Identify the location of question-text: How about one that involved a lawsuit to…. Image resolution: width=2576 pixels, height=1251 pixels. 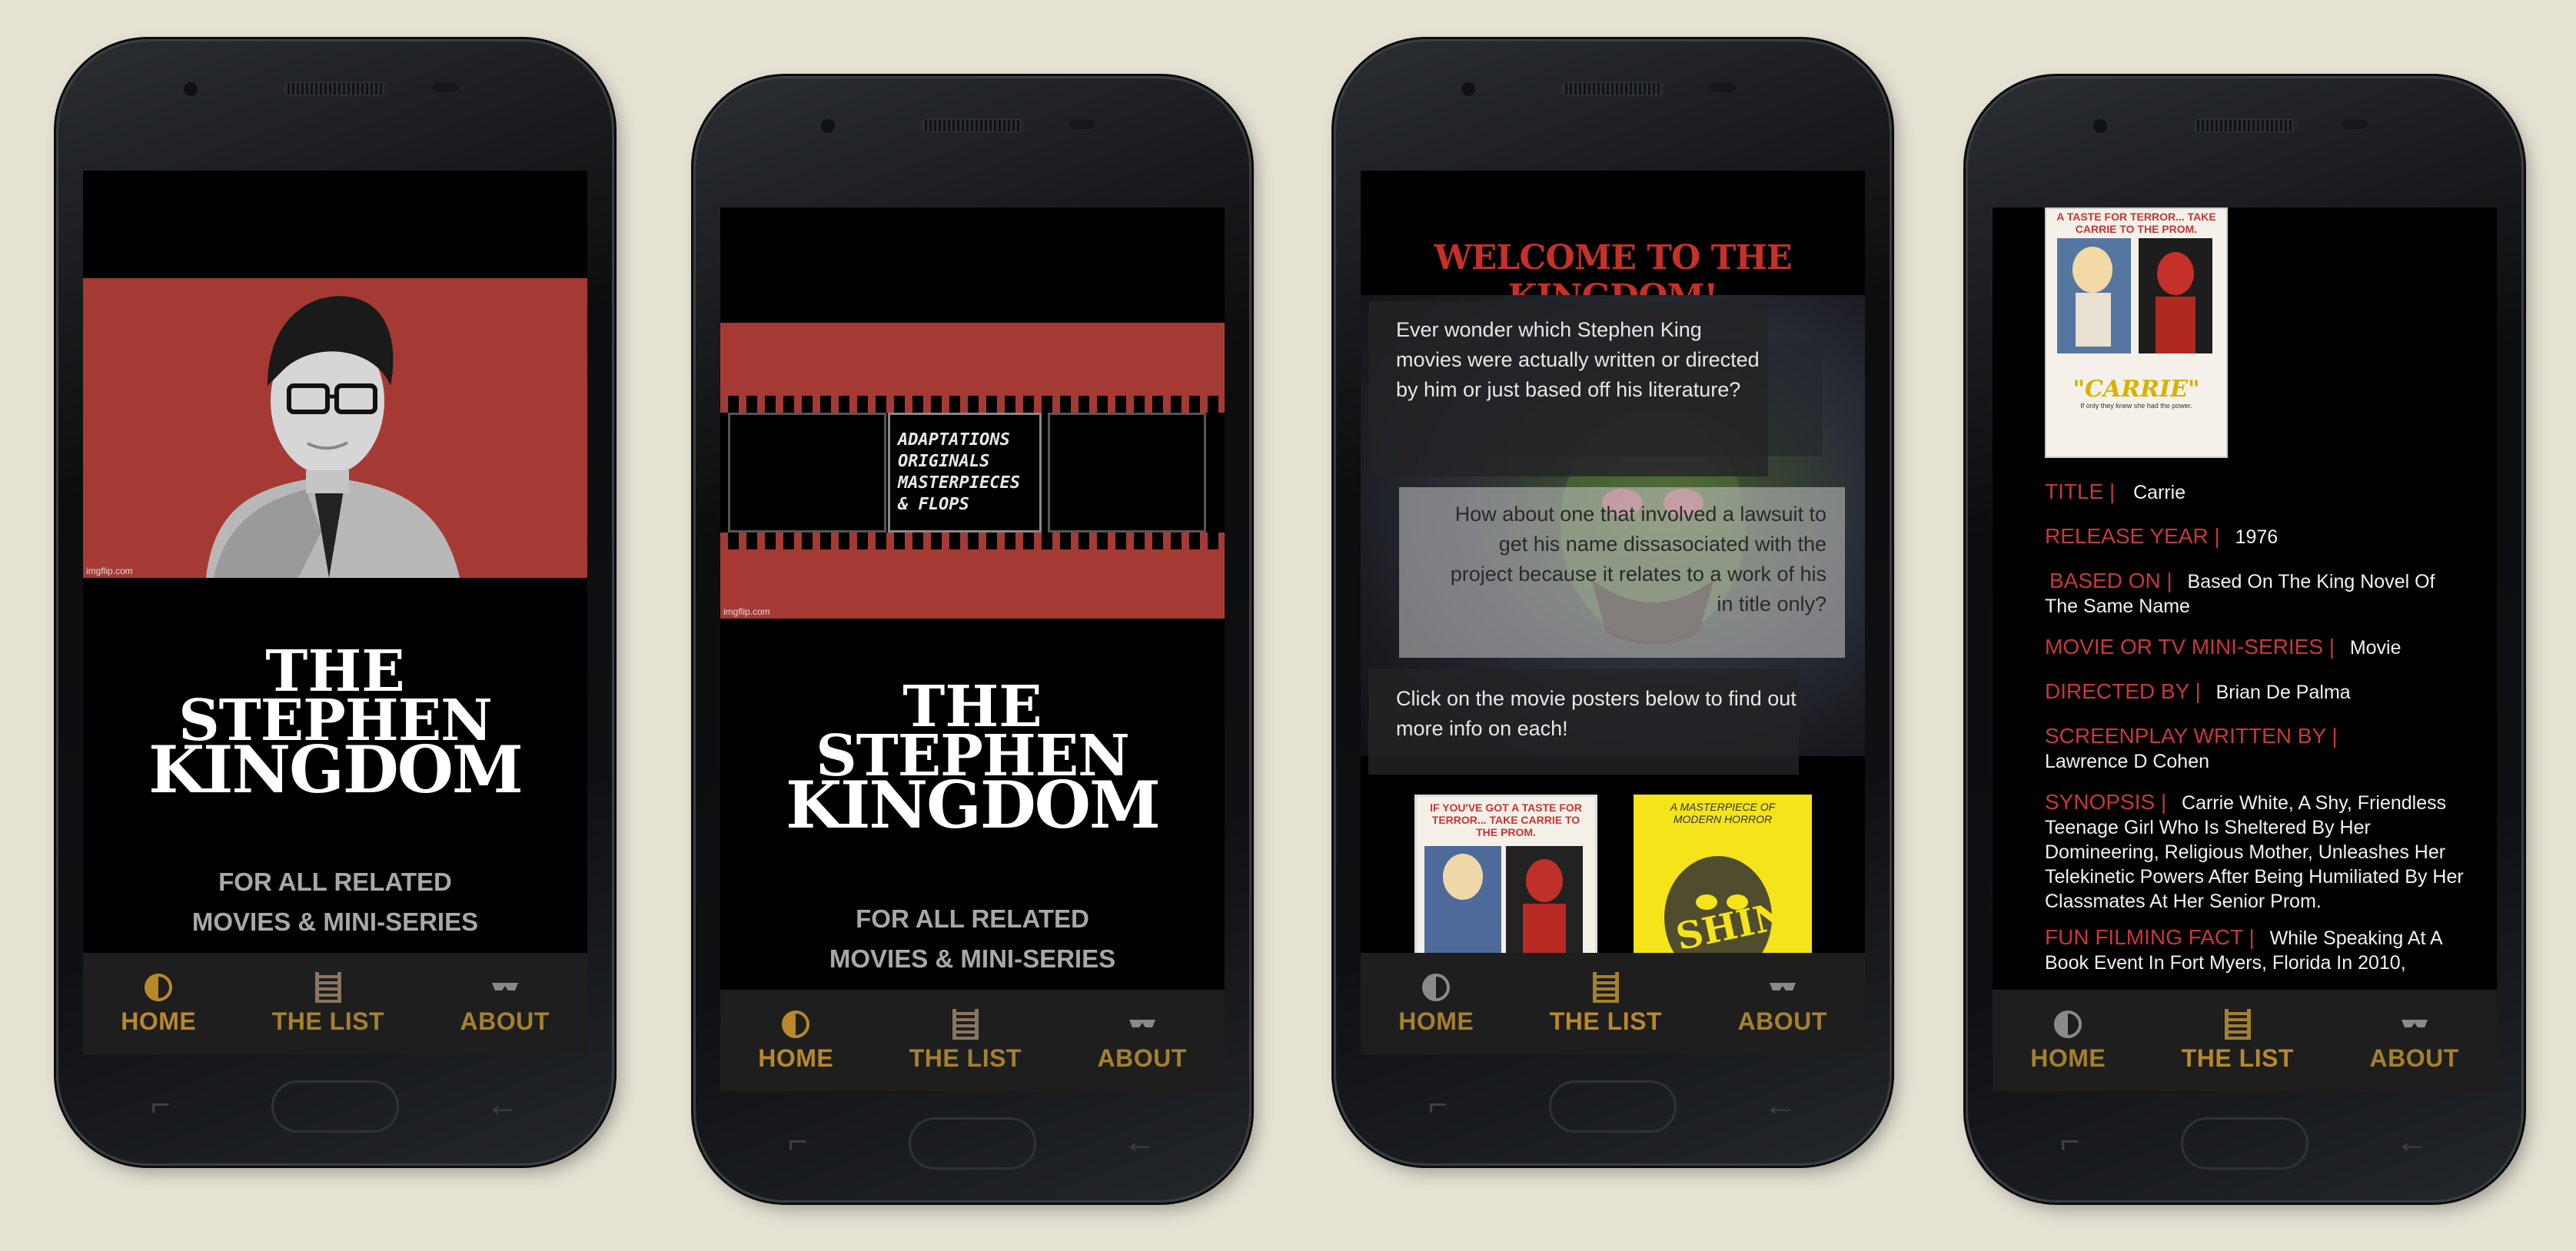
(1638, 559).